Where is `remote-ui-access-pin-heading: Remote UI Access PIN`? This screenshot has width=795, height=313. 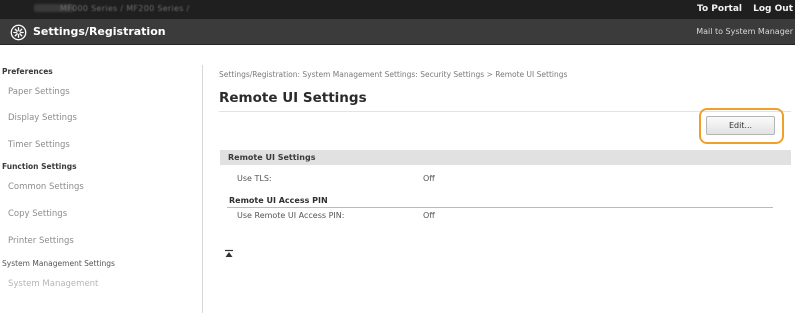
remote-ui-access-pin-heading: Remote UI Access PIN is located at coordinates (278, 200).